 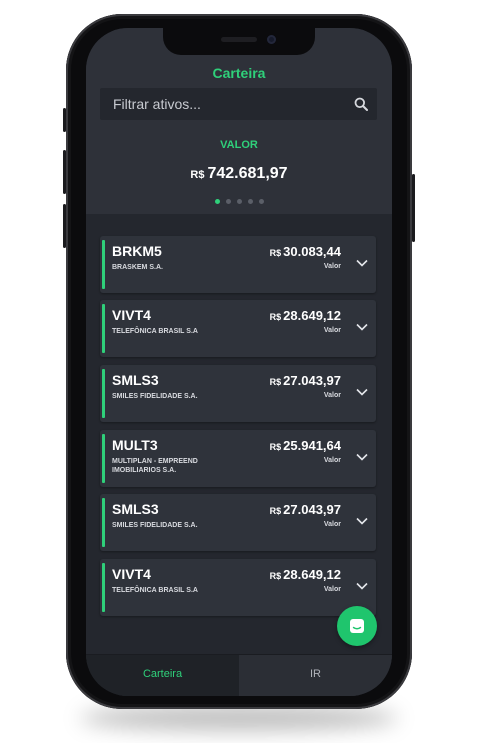 I want to click on chat-icon, so click(x=357, y=626).